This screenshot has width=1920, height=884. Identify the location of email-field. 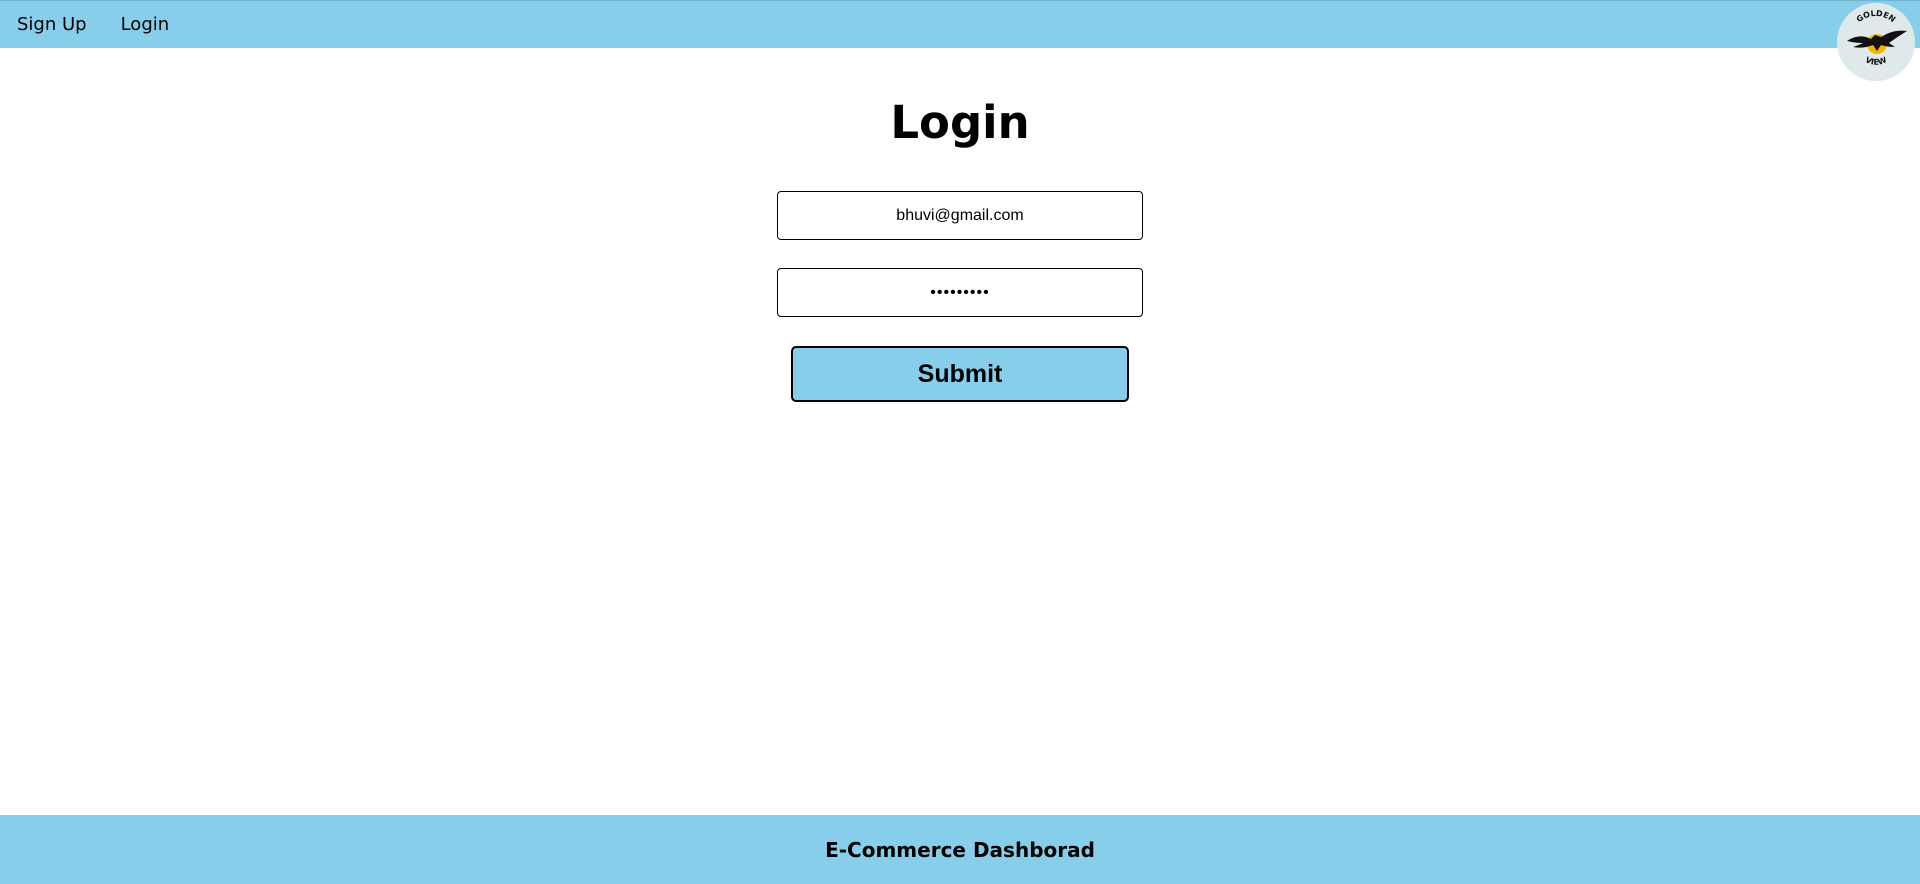
(960, 215).